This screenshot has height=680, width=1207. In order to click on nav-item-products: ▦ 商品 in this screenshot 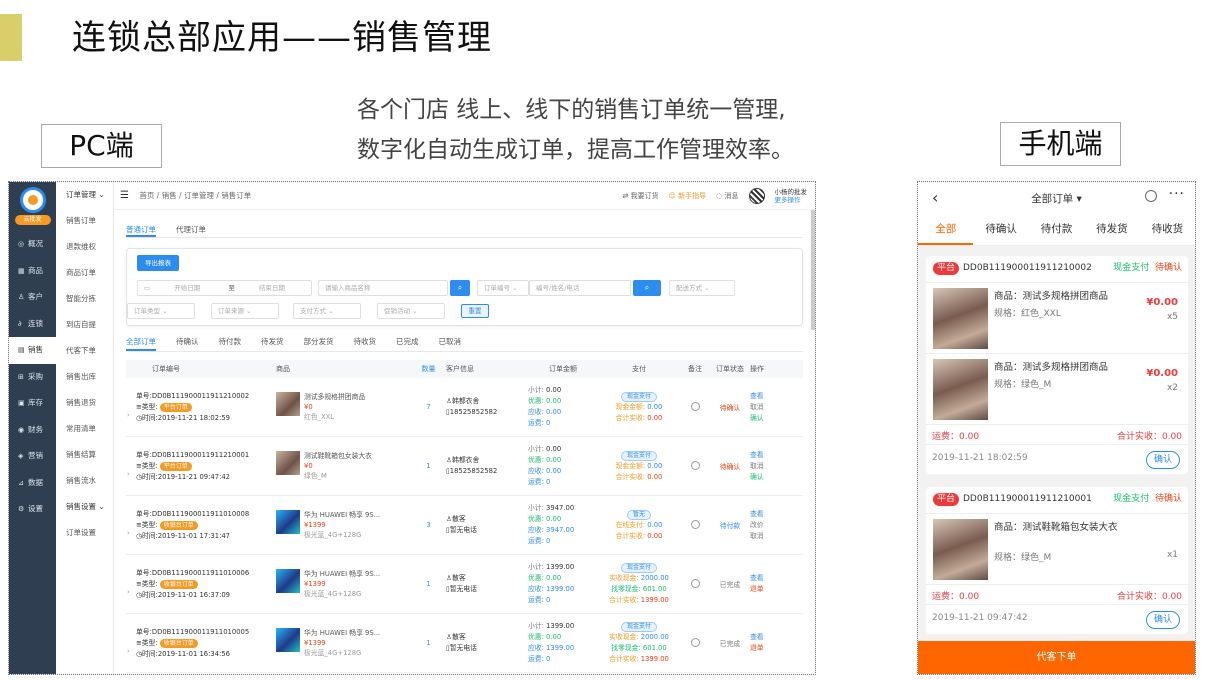, I will do `click(32, 271)`.